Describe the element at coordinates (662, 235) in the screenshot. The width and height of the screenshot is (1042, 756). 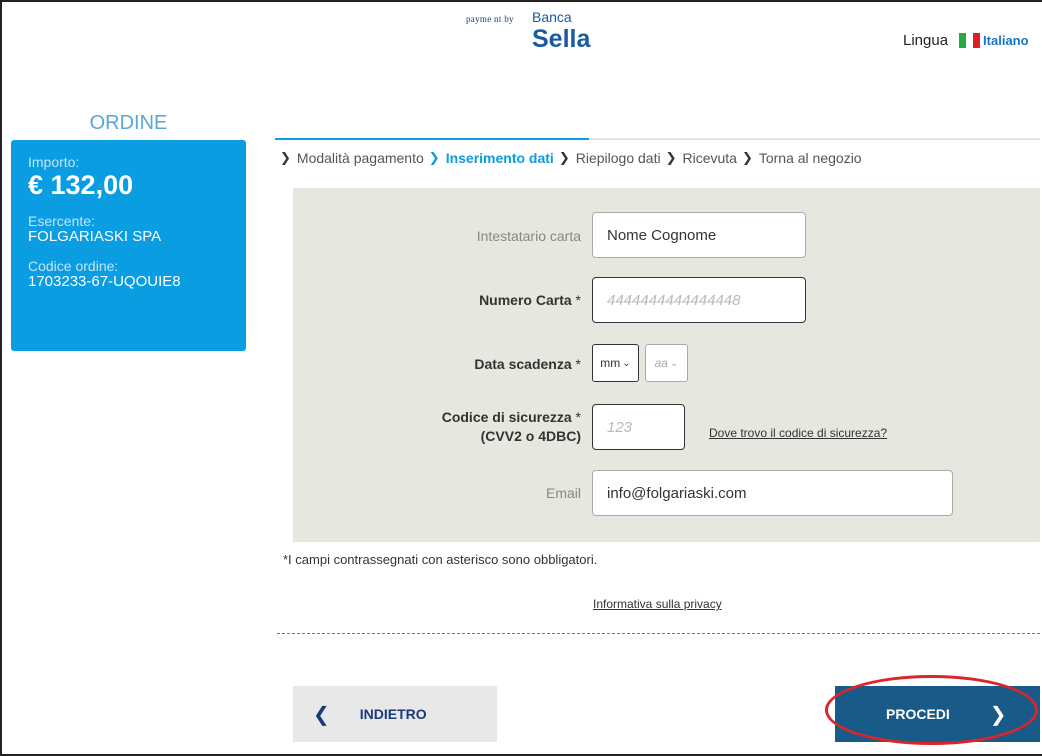
I see `holder-value: Nome Cognome` at that location.